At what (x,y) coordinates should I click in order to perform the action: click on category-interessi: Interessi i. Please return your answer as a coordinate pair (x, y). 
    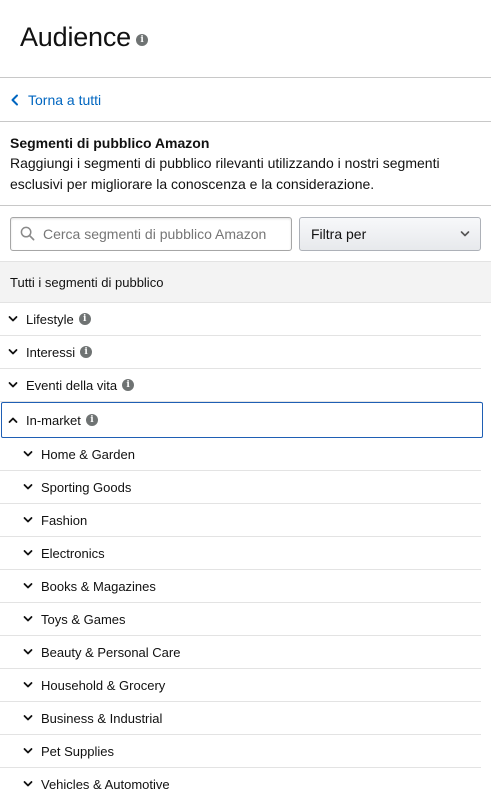
    Looking at the image, I should click on (240, 352).